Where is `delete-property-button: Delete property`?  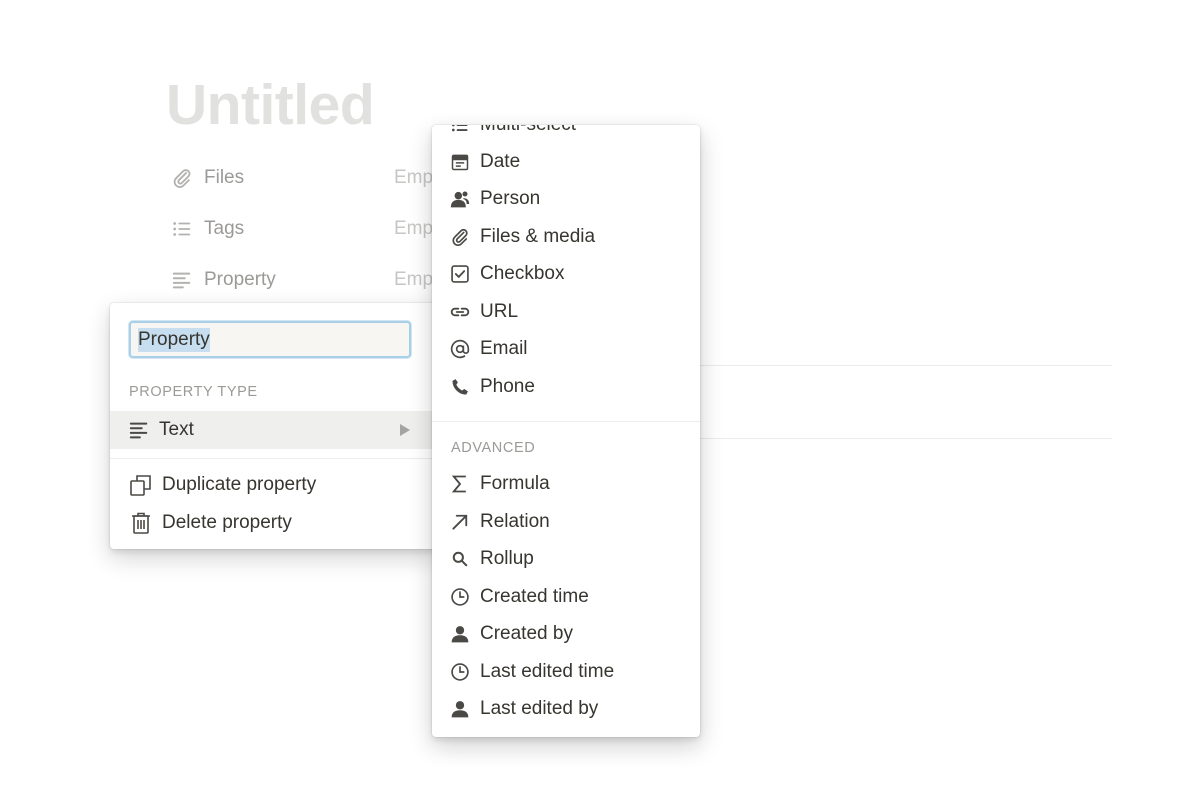 delete-property-button: Delete property is located at coordinates (210, 523).